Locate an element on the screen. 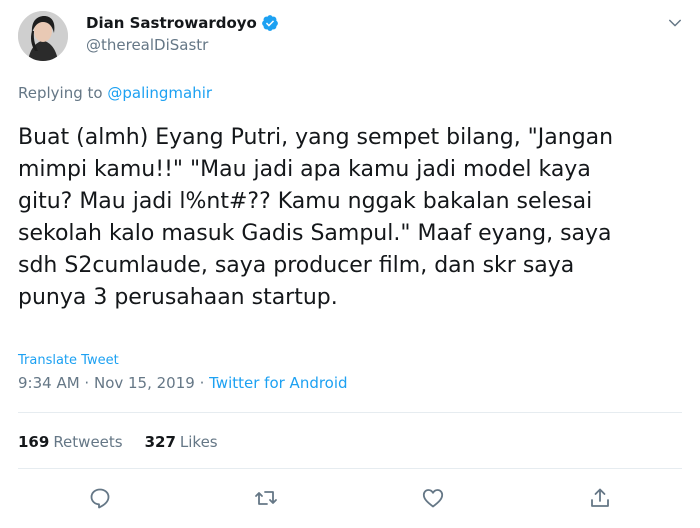  verified-badge-icon is located at coordinates (269, 23).